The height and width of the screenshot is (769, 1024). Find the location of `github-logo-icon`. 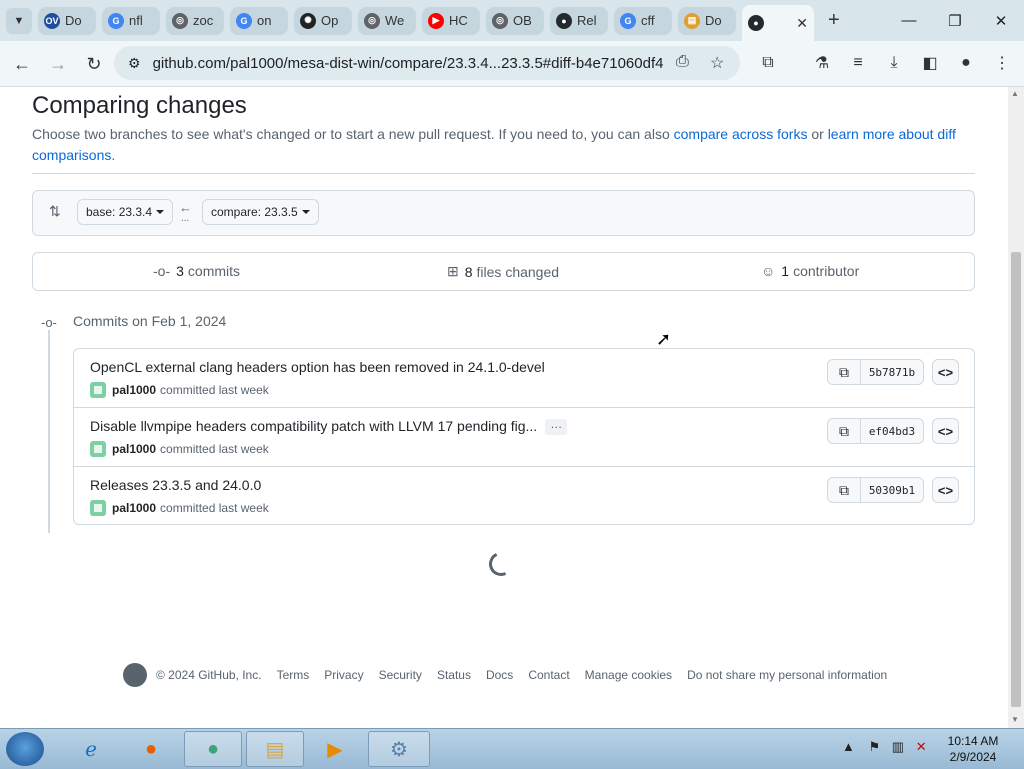

github-logo-icon is located at coordinates (135, 675).